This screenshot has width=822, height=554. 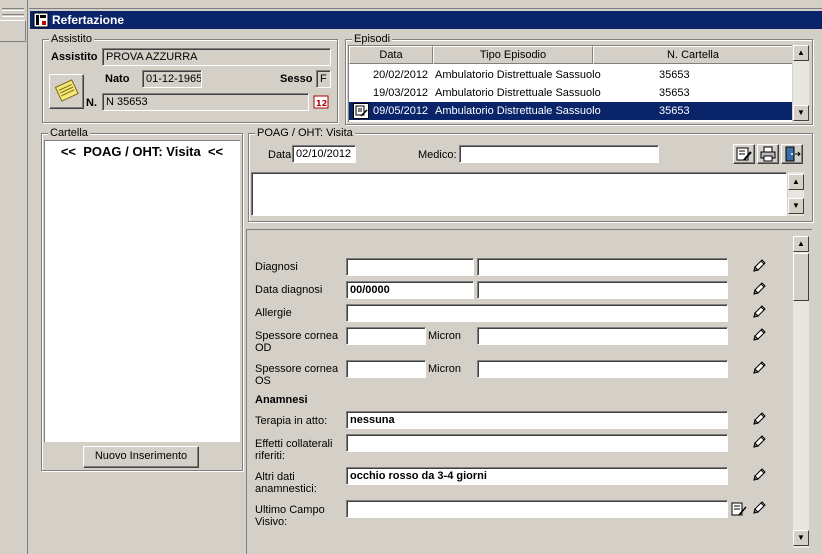 What do you see at coordinates (71, 39) in the screenshot?
I see `assistito-legend: Assistito` at bounding box center [71, 39].